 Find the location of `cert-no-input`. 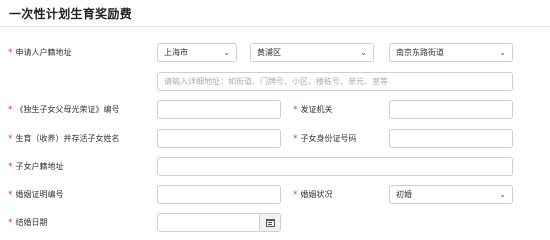

cert-no-input is located at coordinates (219, 109).